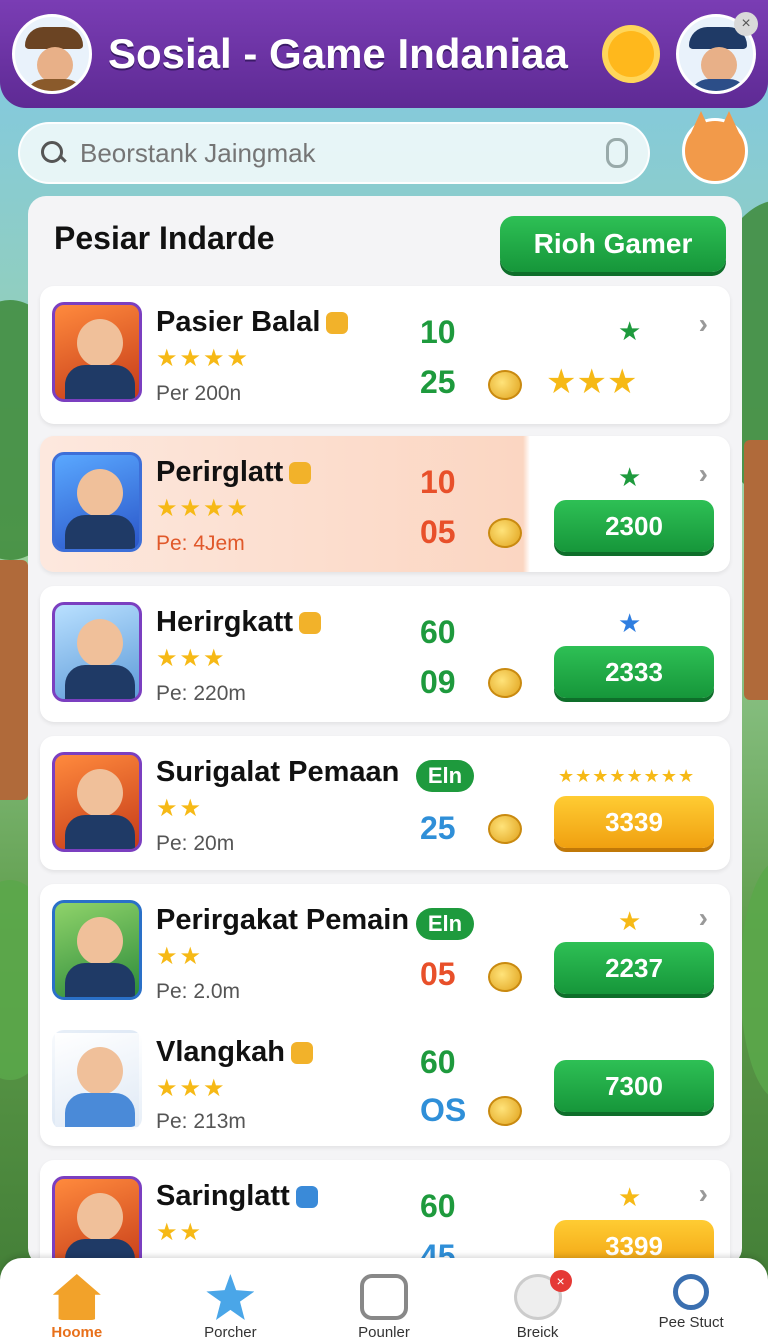 The image size is (768, 1344). Describe the element at coordinates (634, 672) in the screenshot. I see `score-button: 2333` at that location.